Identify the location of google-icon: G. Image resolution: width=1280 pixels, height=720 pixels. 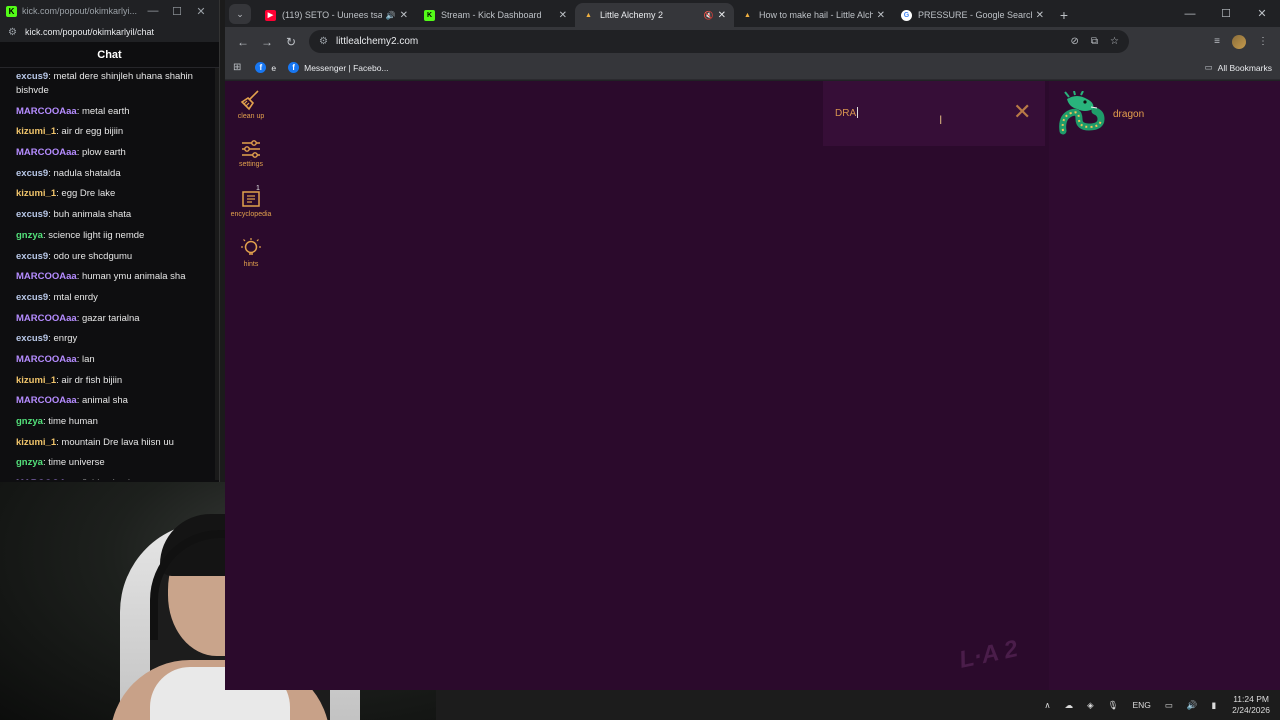
(906, 15).